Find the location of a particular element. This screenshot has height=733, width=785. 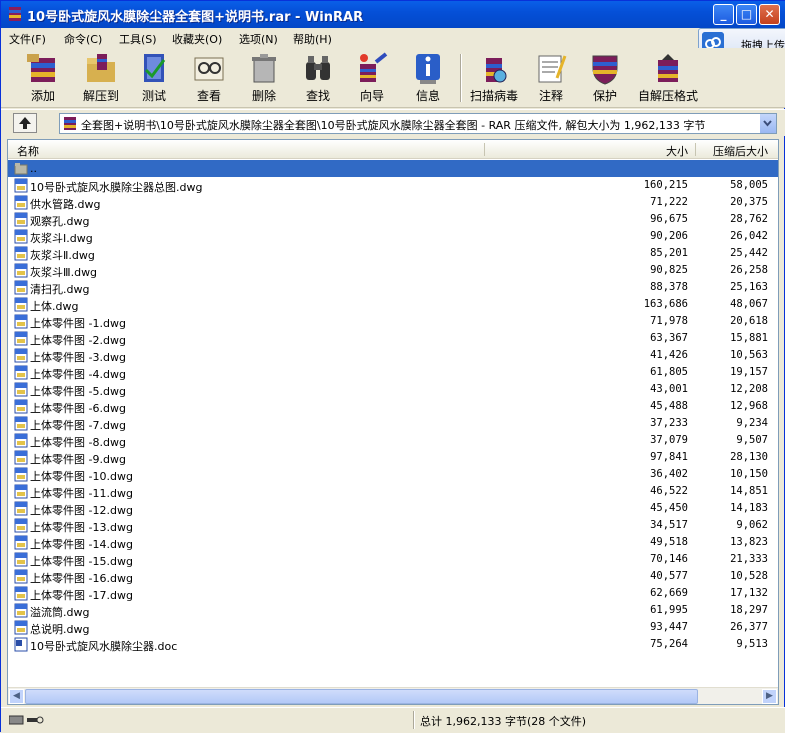

file-row: 清扫孔.dwg 88,378 25,163 is located at coordinates (393, 287).